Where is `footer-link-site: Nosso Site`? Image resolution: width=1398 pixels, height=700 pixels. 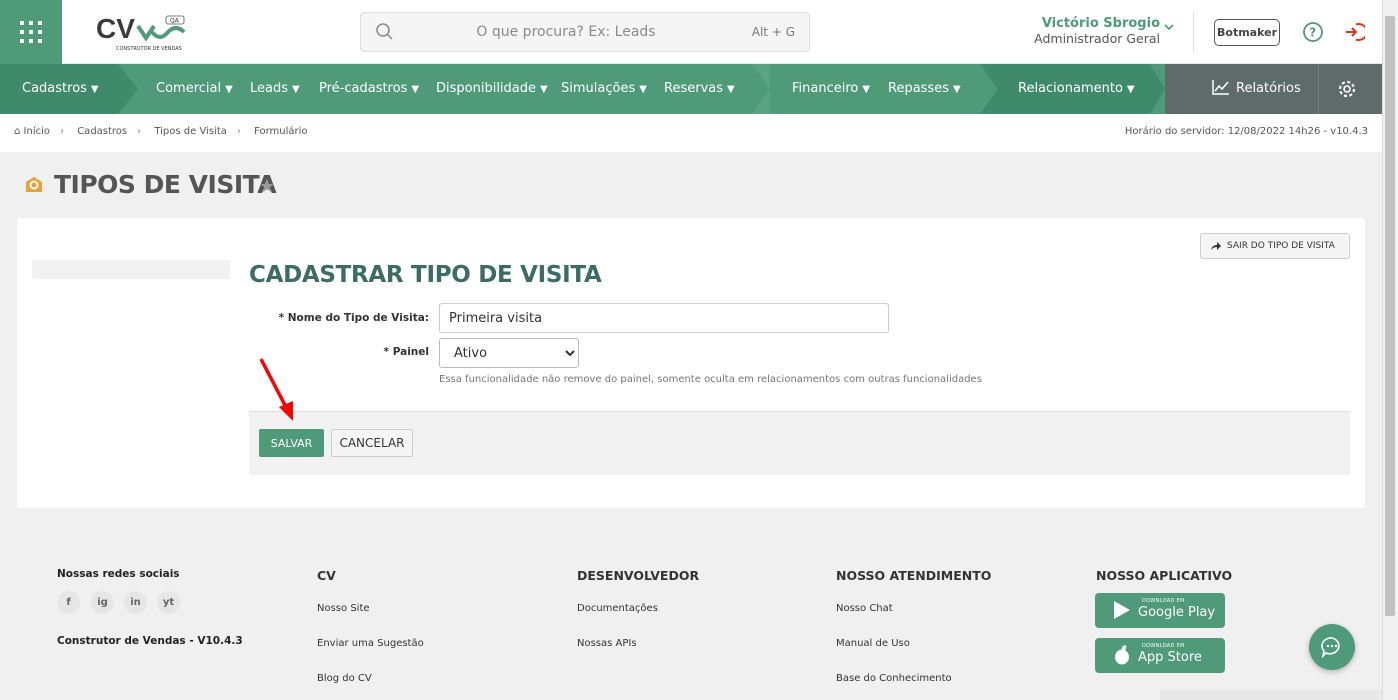 footer-link-site: Nosso Site is located at coordinates (343, 608).